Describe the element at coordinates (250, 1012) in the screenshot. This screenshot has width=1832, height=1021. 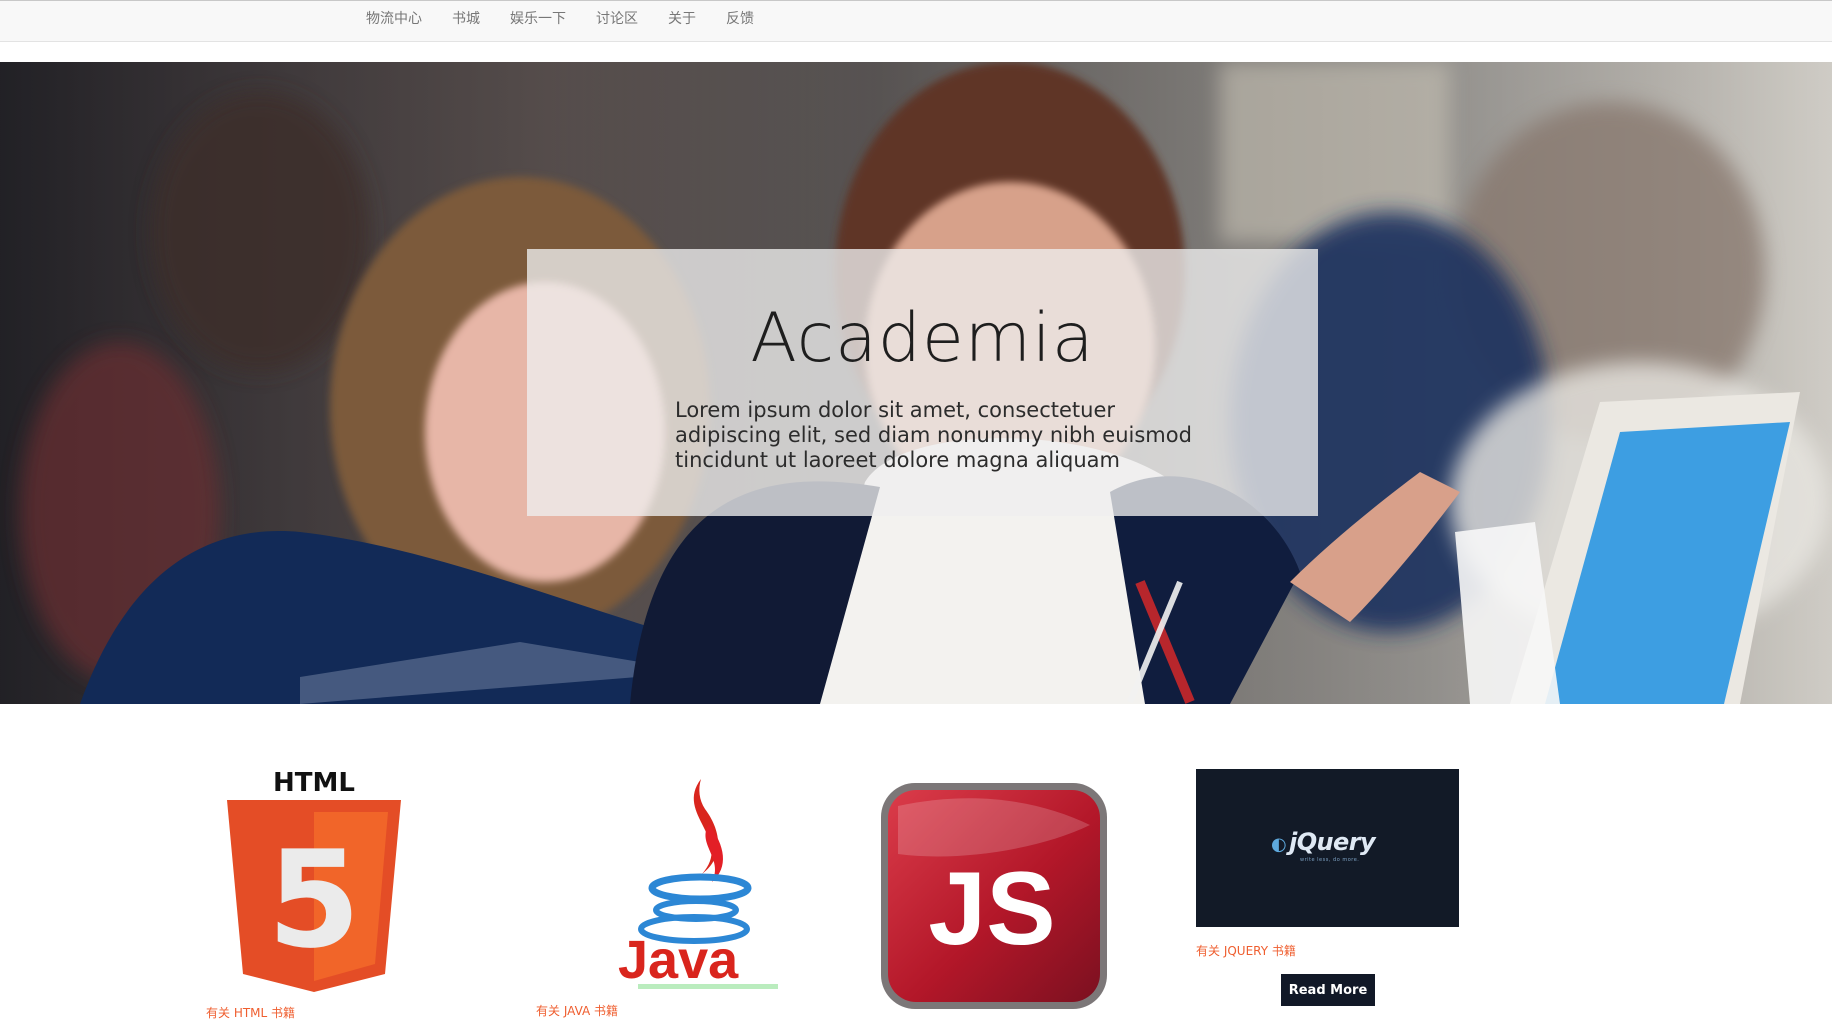
I see `html-books-link: 有关 HTML 书籍` at that location.